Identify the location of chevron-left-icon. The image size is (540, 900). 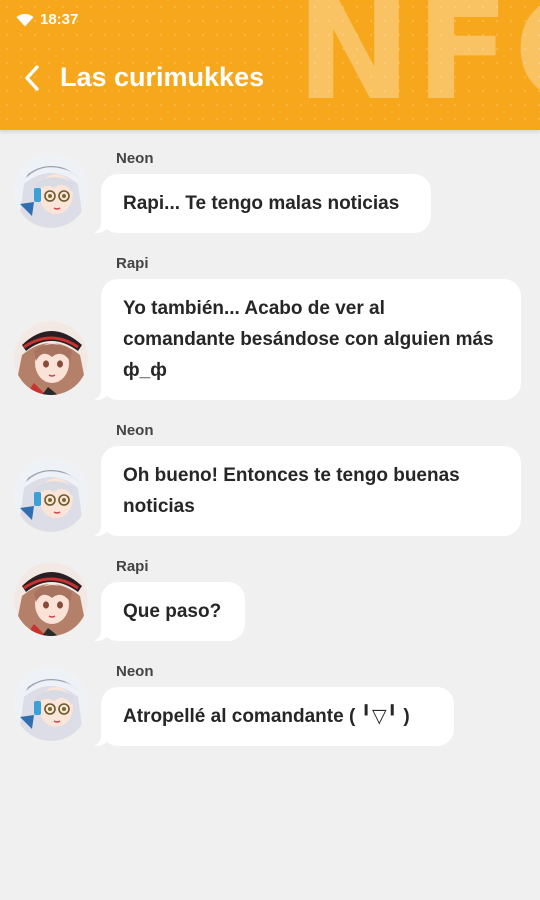
(32, 78).